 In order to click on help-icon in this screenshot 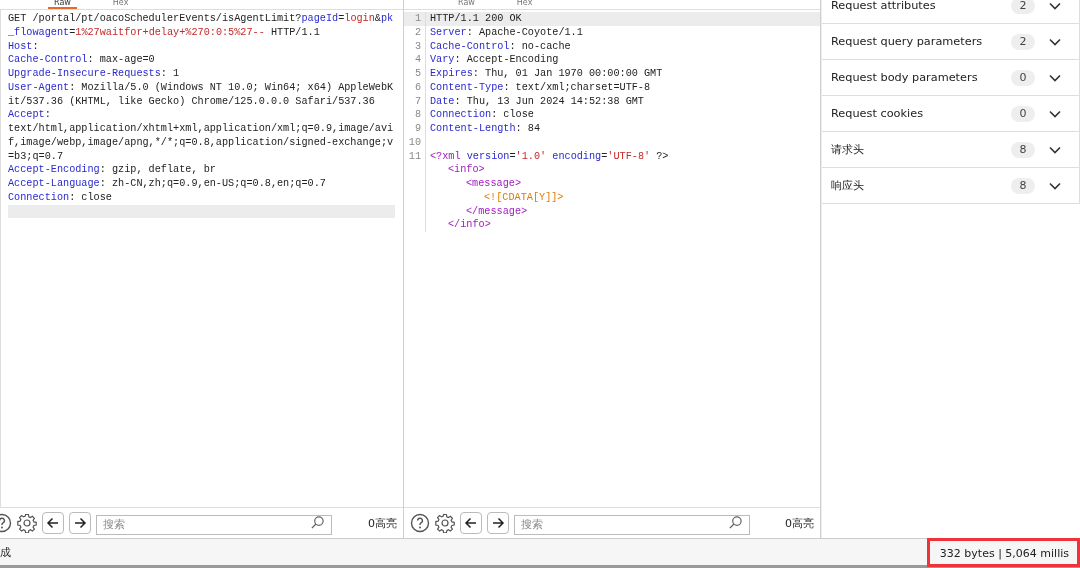, I will do `click(420, 523)`.